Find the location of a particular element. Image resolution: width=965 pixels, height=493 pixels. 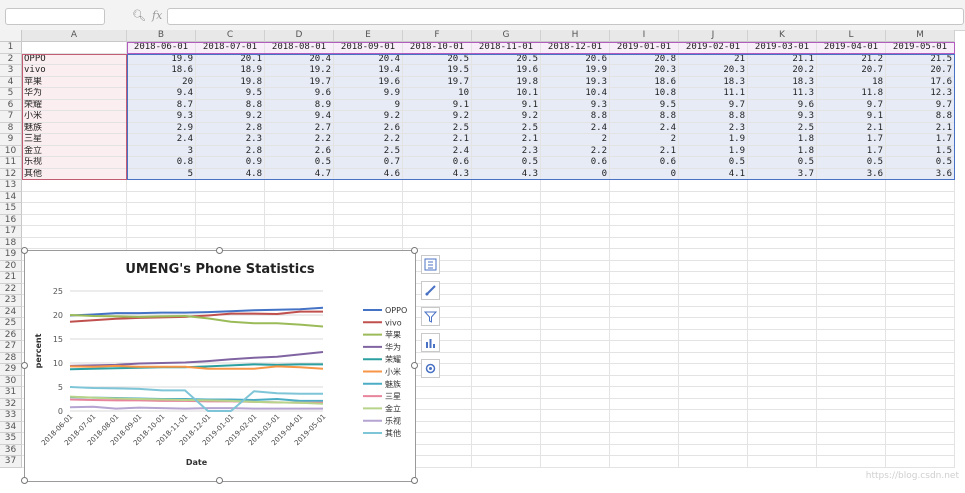

cell: 0.5 is located at coordinates (782, 163).